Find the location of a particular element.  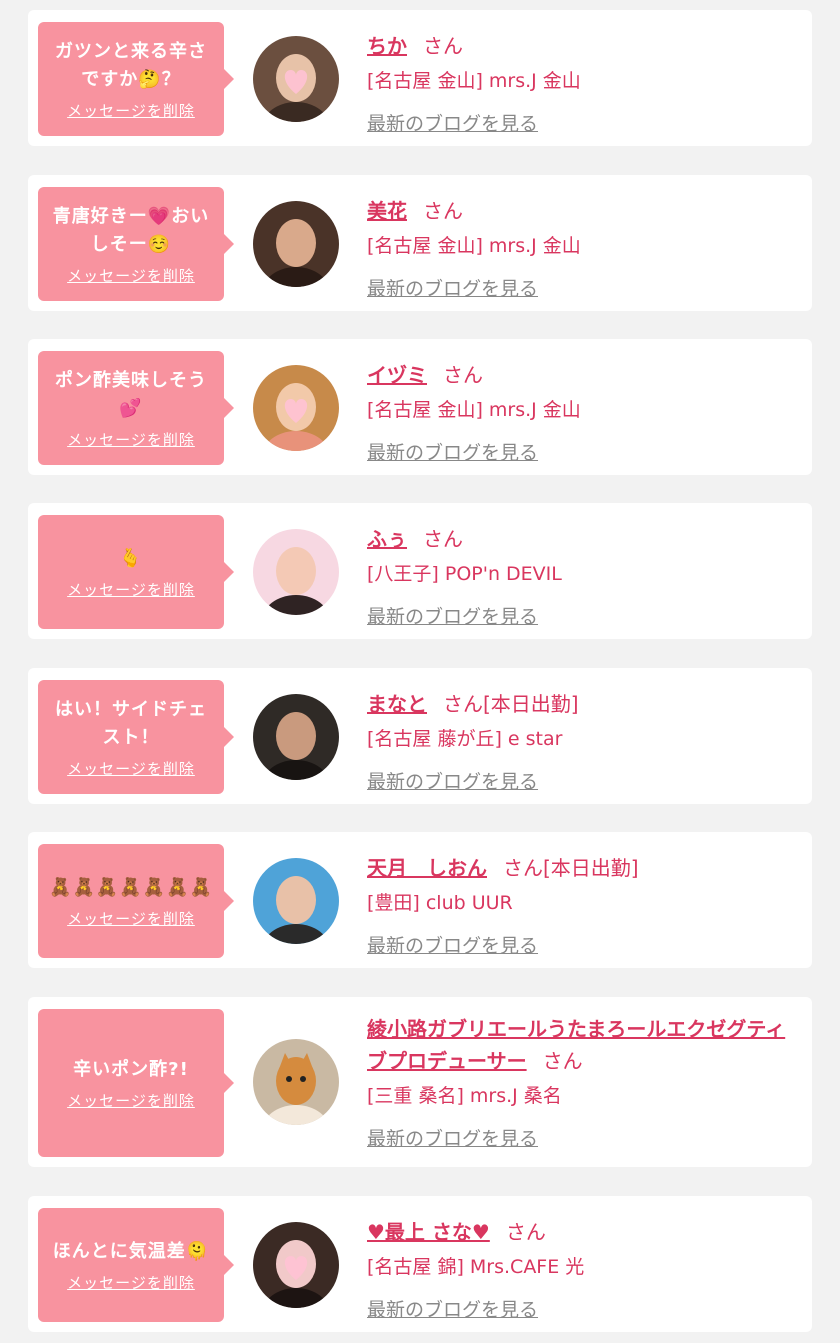

cast-name-link: ふぅ is located at coordinates (387, 539).